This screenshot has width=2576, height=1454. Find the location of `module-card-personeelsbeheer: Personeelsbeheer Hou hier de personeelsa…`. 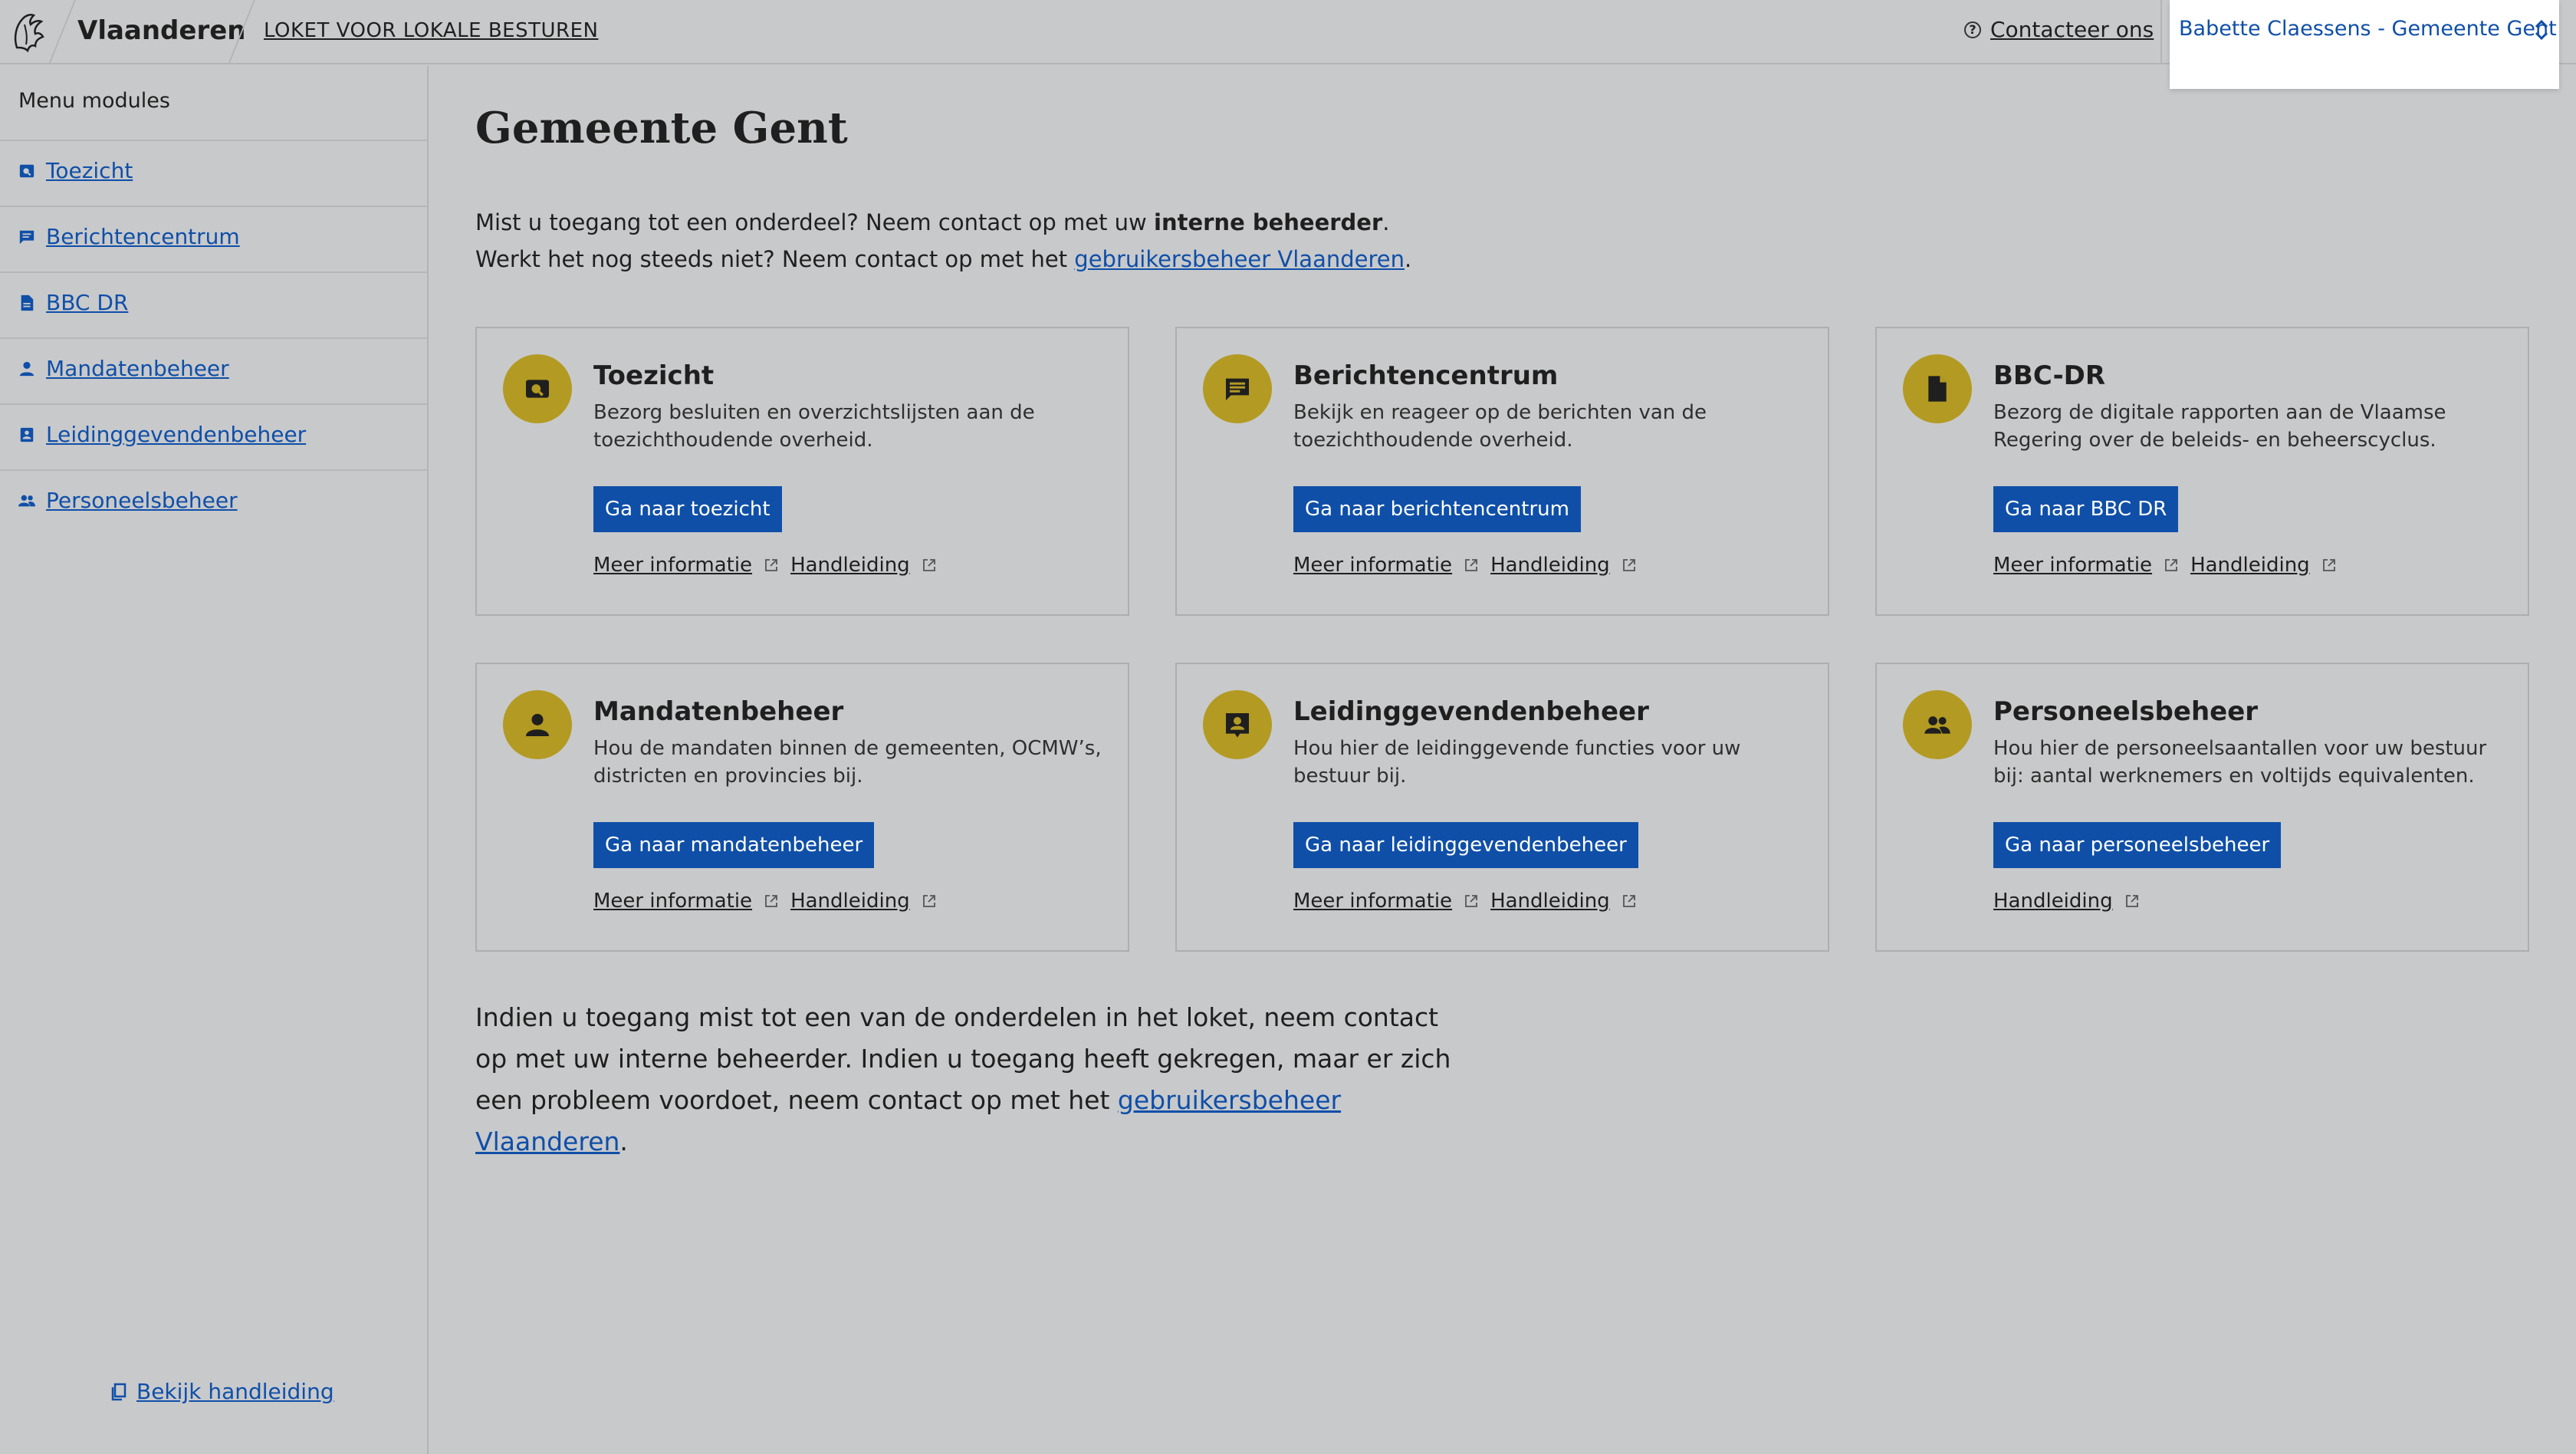

module-card-personeelsbeheer: Personeelsbeheer Hou hier de personeelsa… is located at coordinates (2202, 807).